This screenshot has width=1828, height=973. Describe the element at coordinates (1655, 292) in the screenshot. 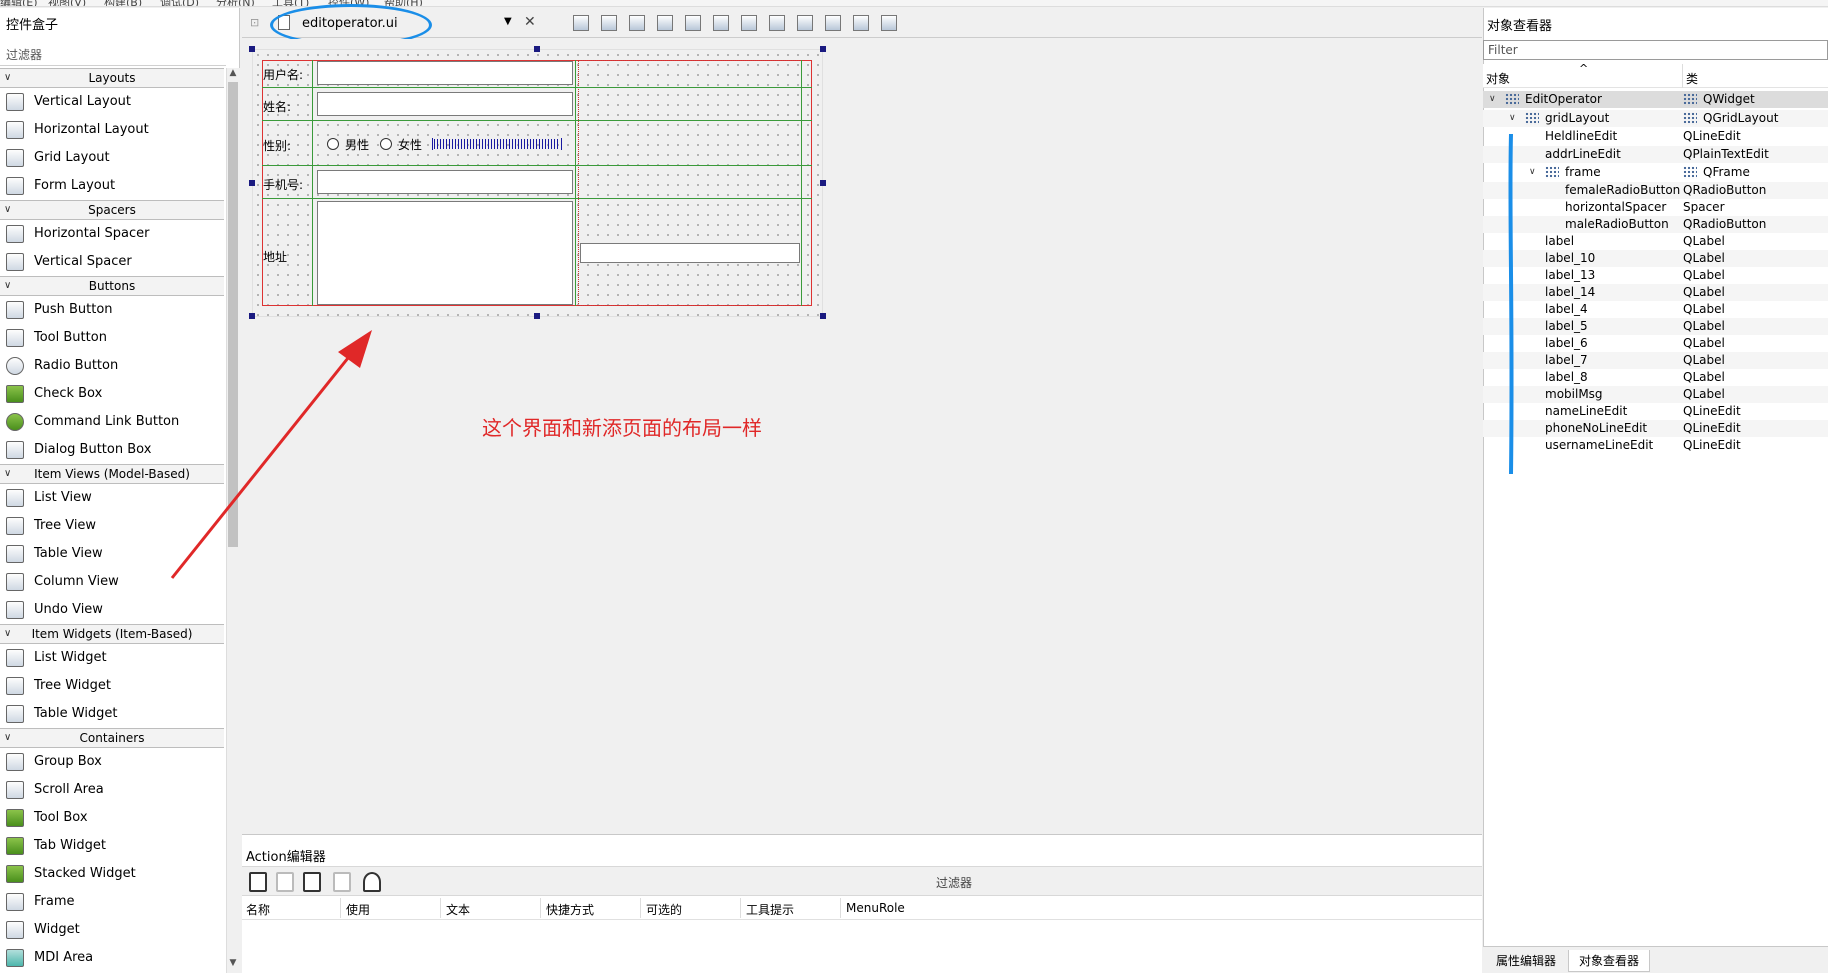

I see `object-tree-row: label_14 QLabel` at that location.